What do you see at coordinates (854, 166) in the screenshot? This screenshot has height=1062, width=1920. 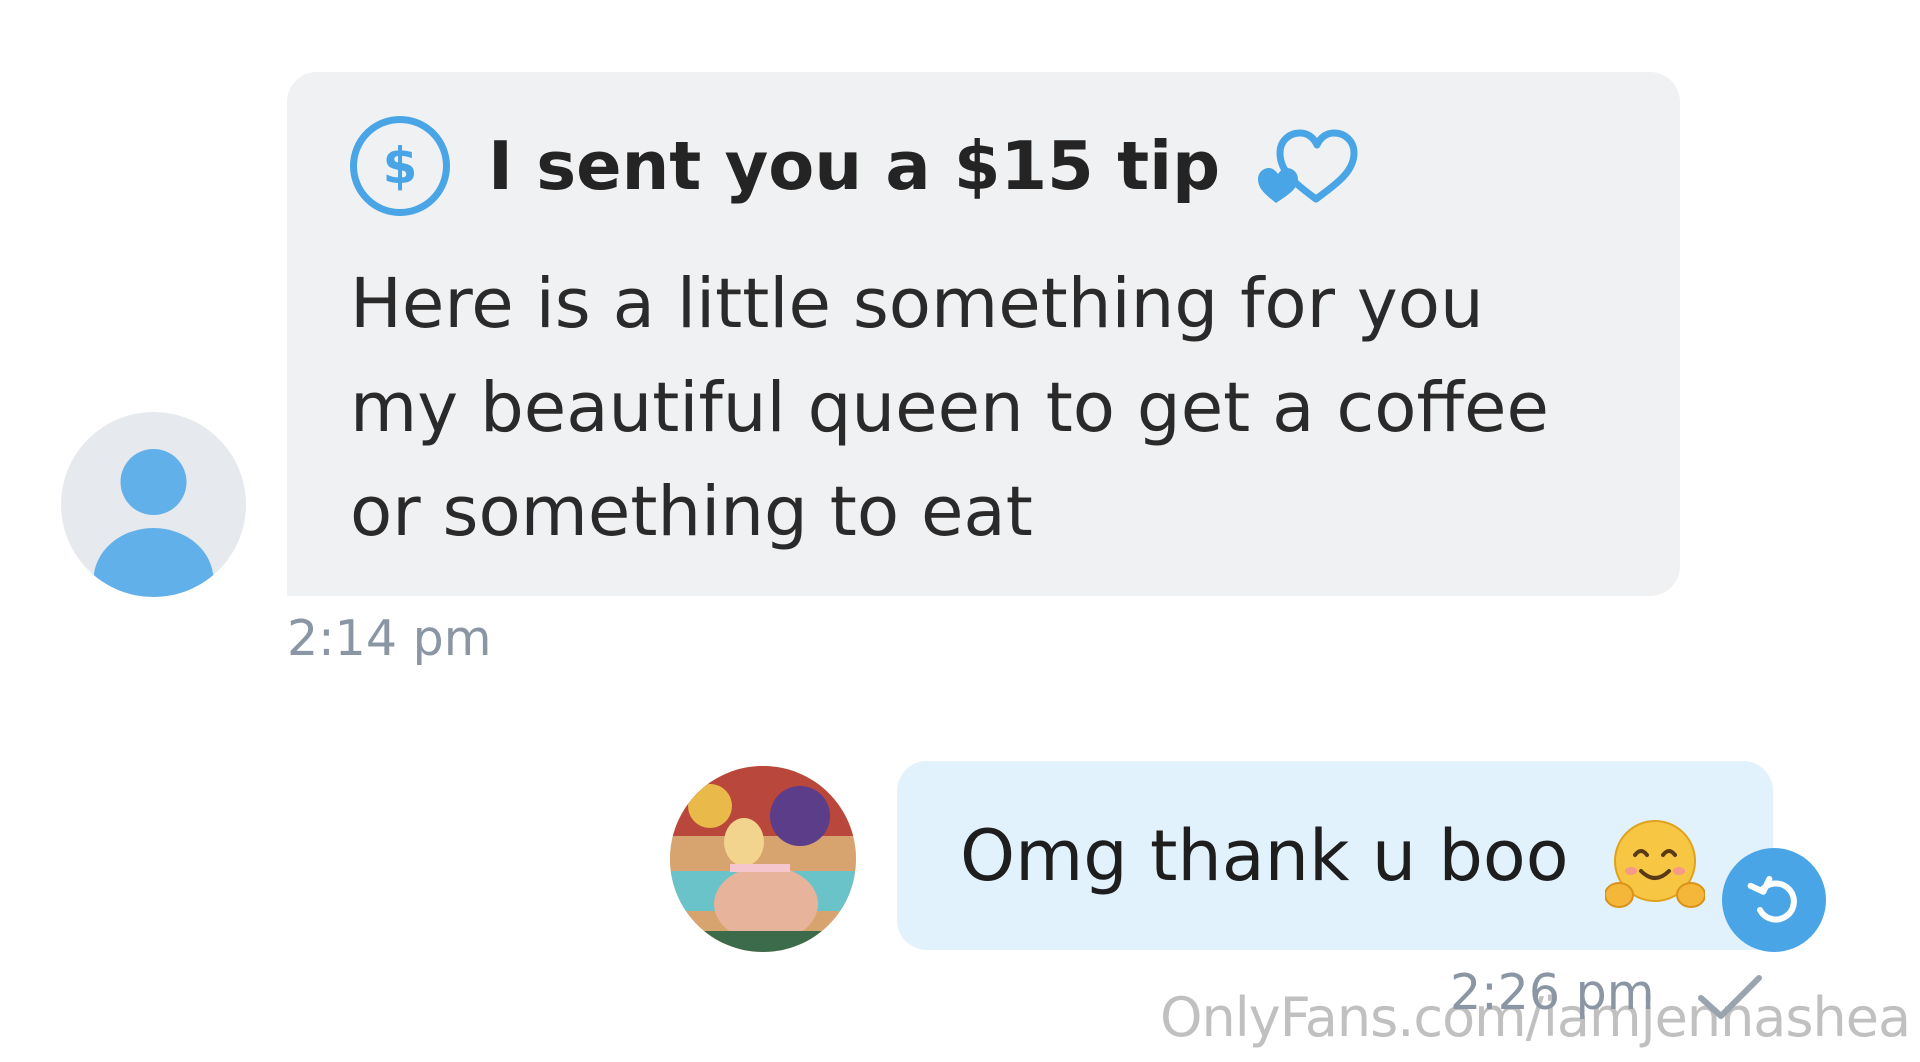 I see `tip-title: I sent you a $15 tip` at bounding box center [854, 166].